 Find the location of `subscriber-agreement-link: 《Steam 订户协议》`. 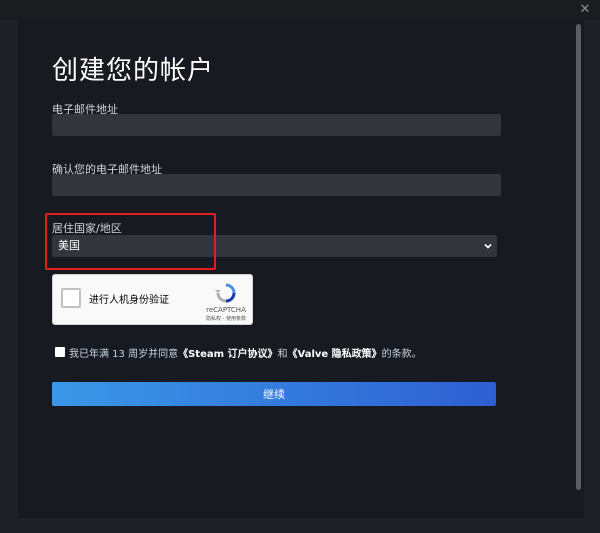

subscriber-agreement-link: 《Steam 订户协议》 is located at coordinates (227, 354).